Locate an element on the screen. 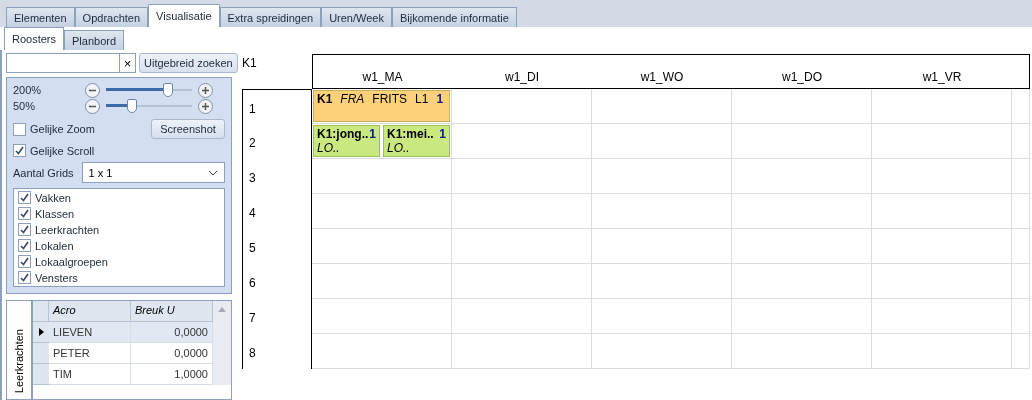 Image resolution: width=1032 pixels, height=400 pixels. tab: Extra spreidingen is located at coordinates (270, 17).